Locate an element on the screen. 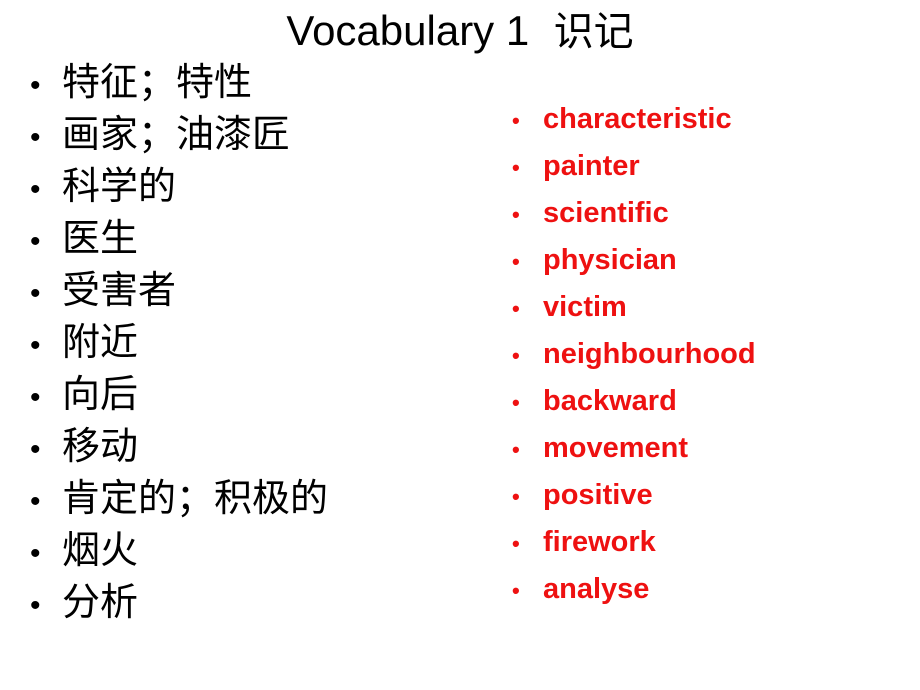  list-item: • 向后 is located at coordinates (260, 394).